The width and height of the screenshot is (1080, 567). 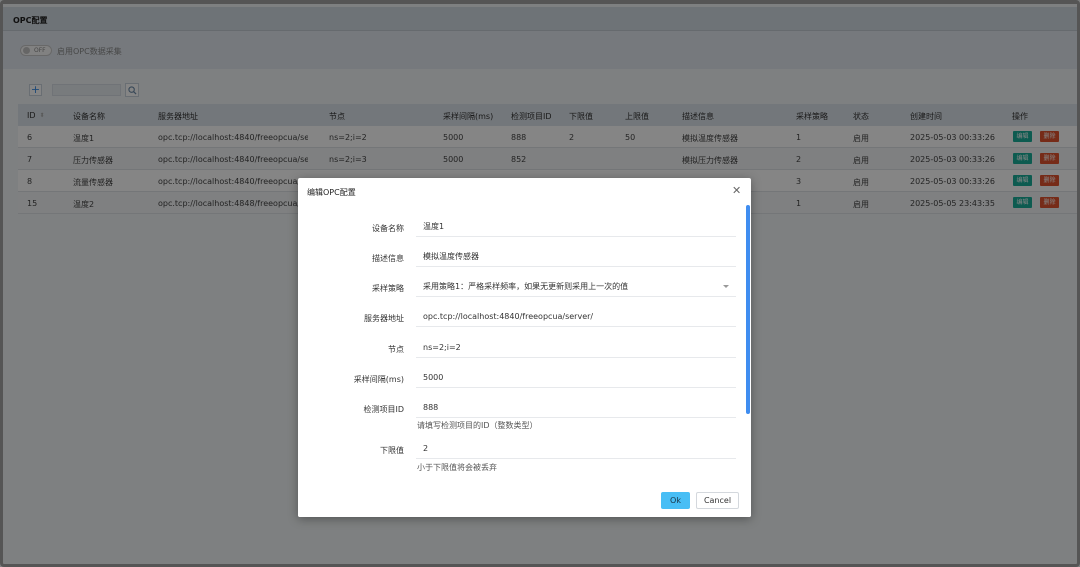 I want to click on chevron-down-icon, so click(x=726, y=286).